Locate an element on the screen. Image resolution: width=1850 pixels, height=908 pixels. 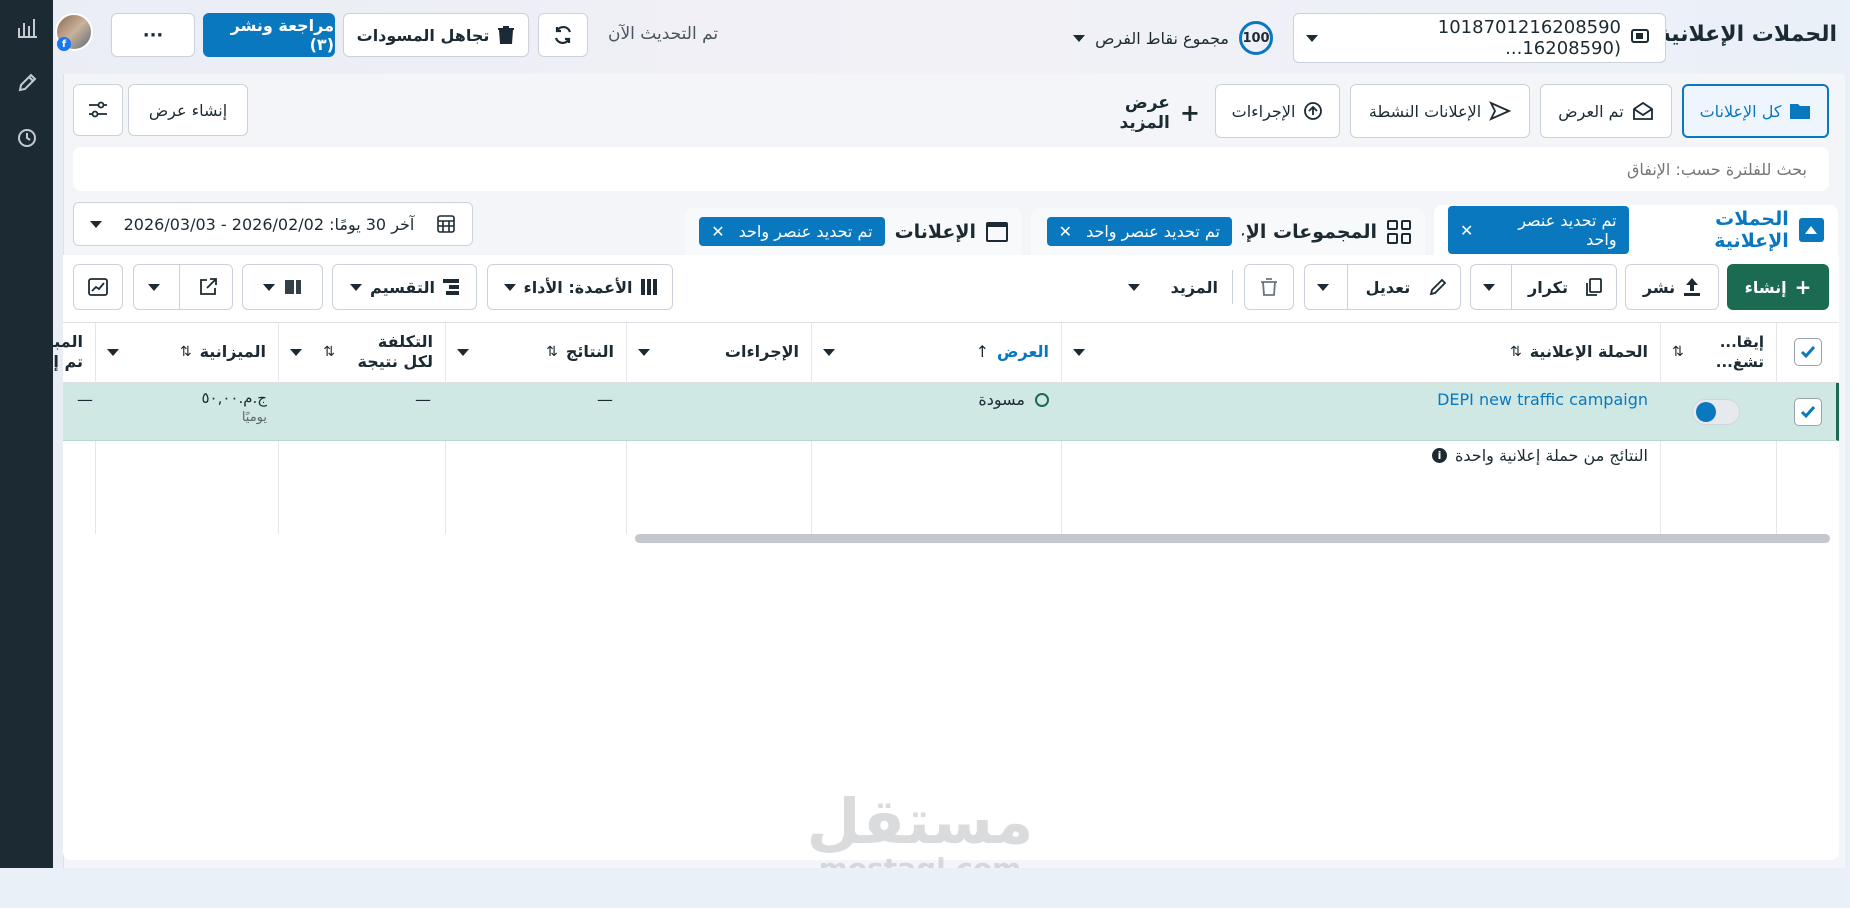
folder-icon is located at coordinates (1800, 111).